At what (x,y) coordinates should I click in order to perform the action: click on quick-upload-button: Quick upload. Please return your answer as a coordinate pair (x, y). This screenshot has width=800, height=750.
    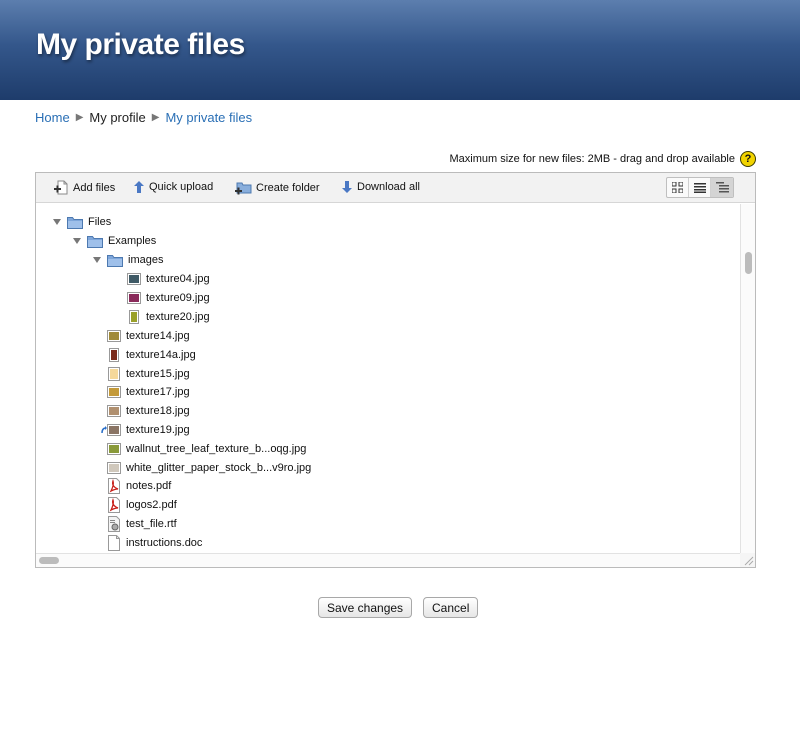
    Looking at the image, I should click on (173, 187).